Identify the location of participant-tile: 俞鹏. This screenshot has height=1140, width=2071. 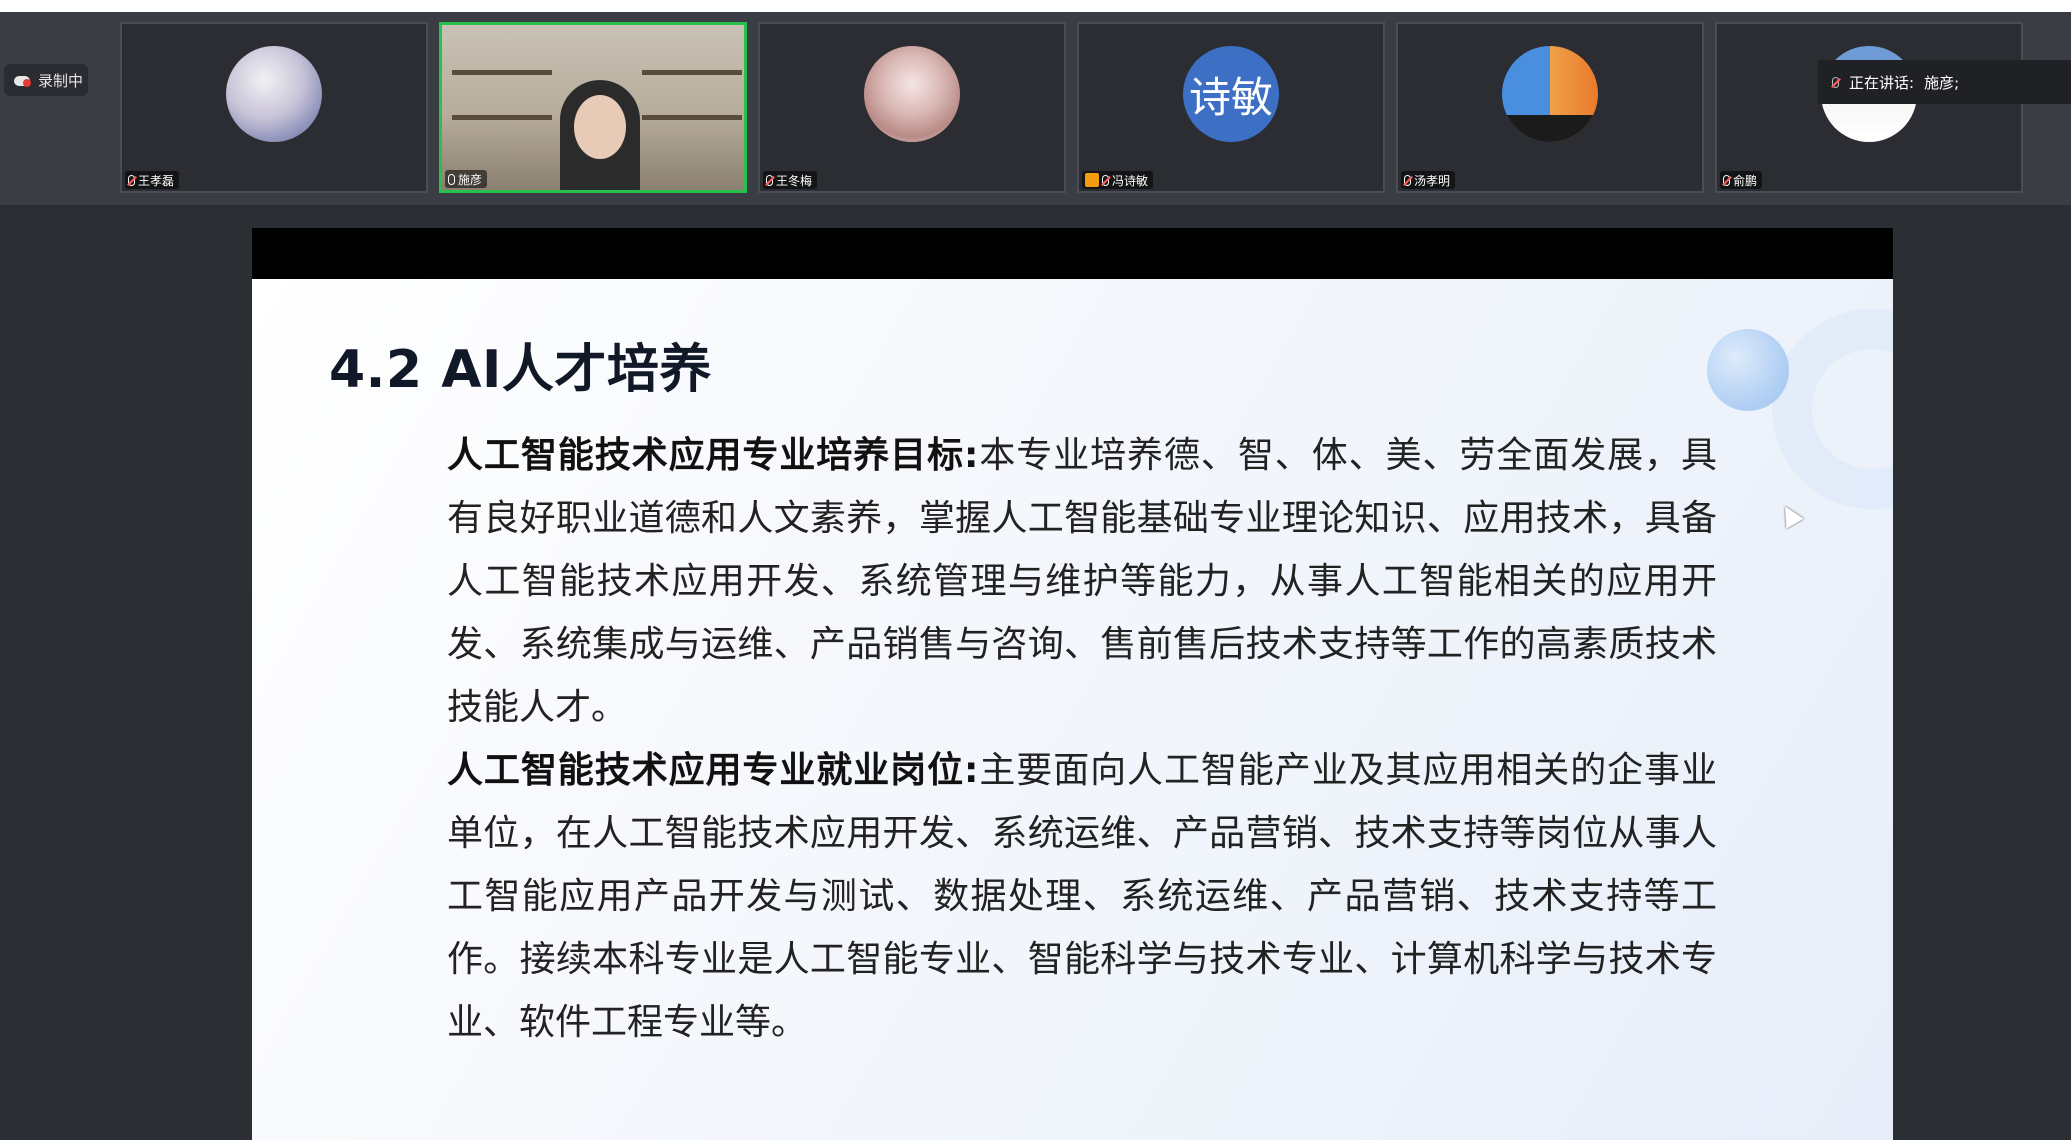
(1869, 107).